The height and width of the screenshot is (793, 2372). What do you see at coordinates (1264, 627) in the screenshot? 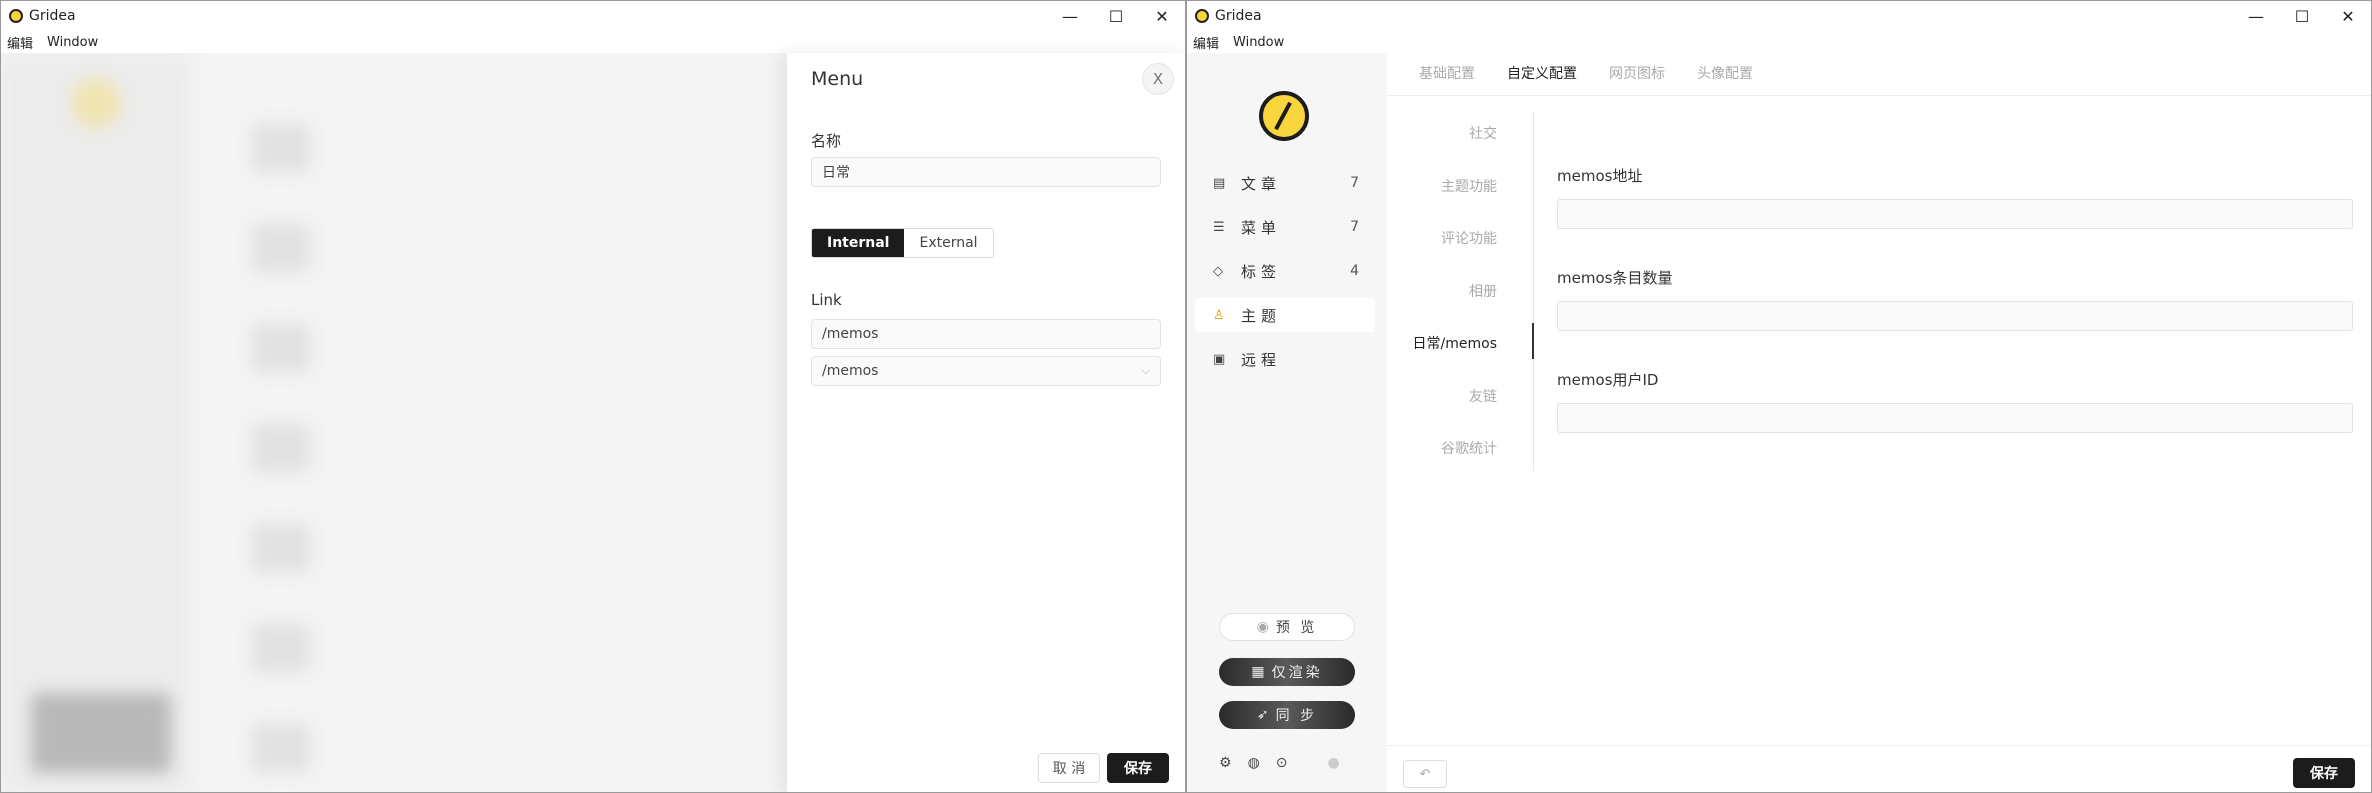
I see `eye-icon: ◉` at bounding box center [1264, 627].